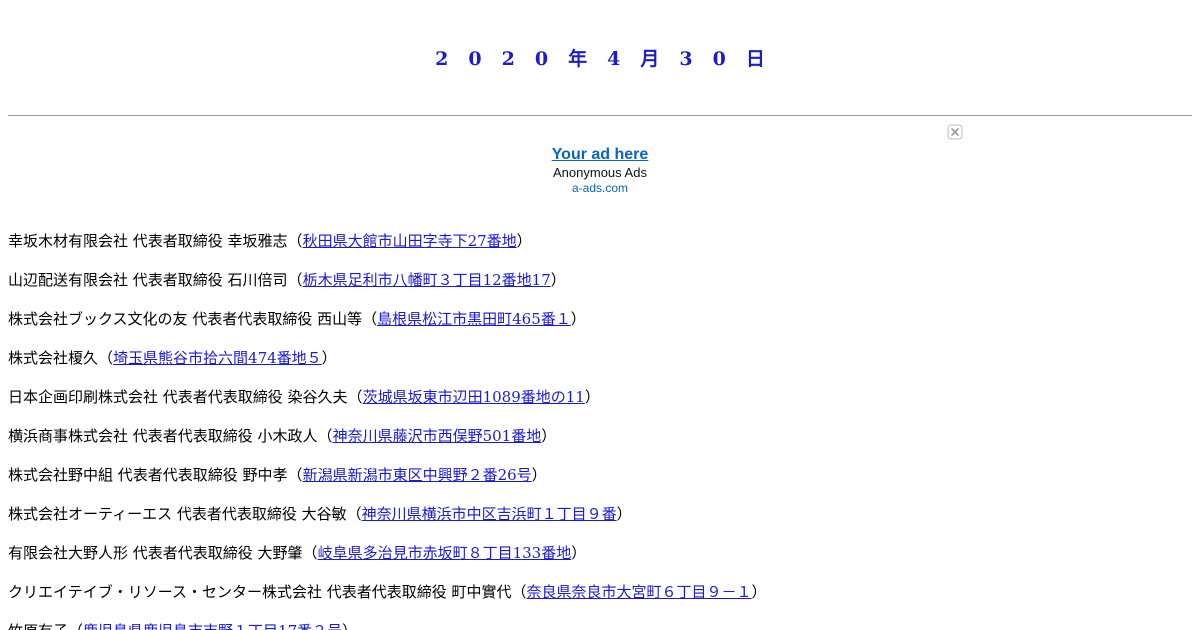  What do you see at coordinates (600, 366) in the screenshot?
I see `list-item: 株式会社榎久（埼玉県熊谷市拾六間474番地５）` at bounding box center [600, 366].